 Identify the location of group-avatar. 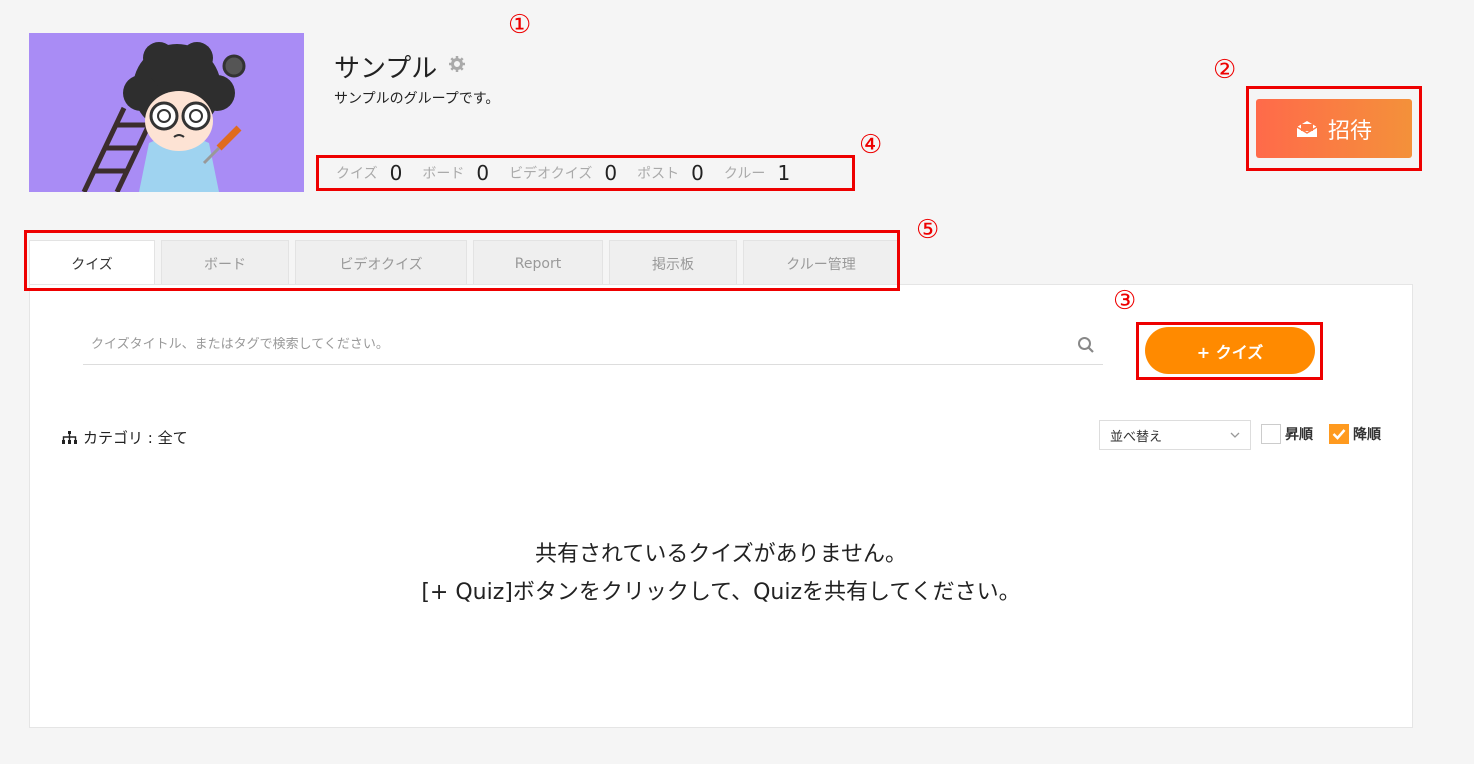
(166, 112).